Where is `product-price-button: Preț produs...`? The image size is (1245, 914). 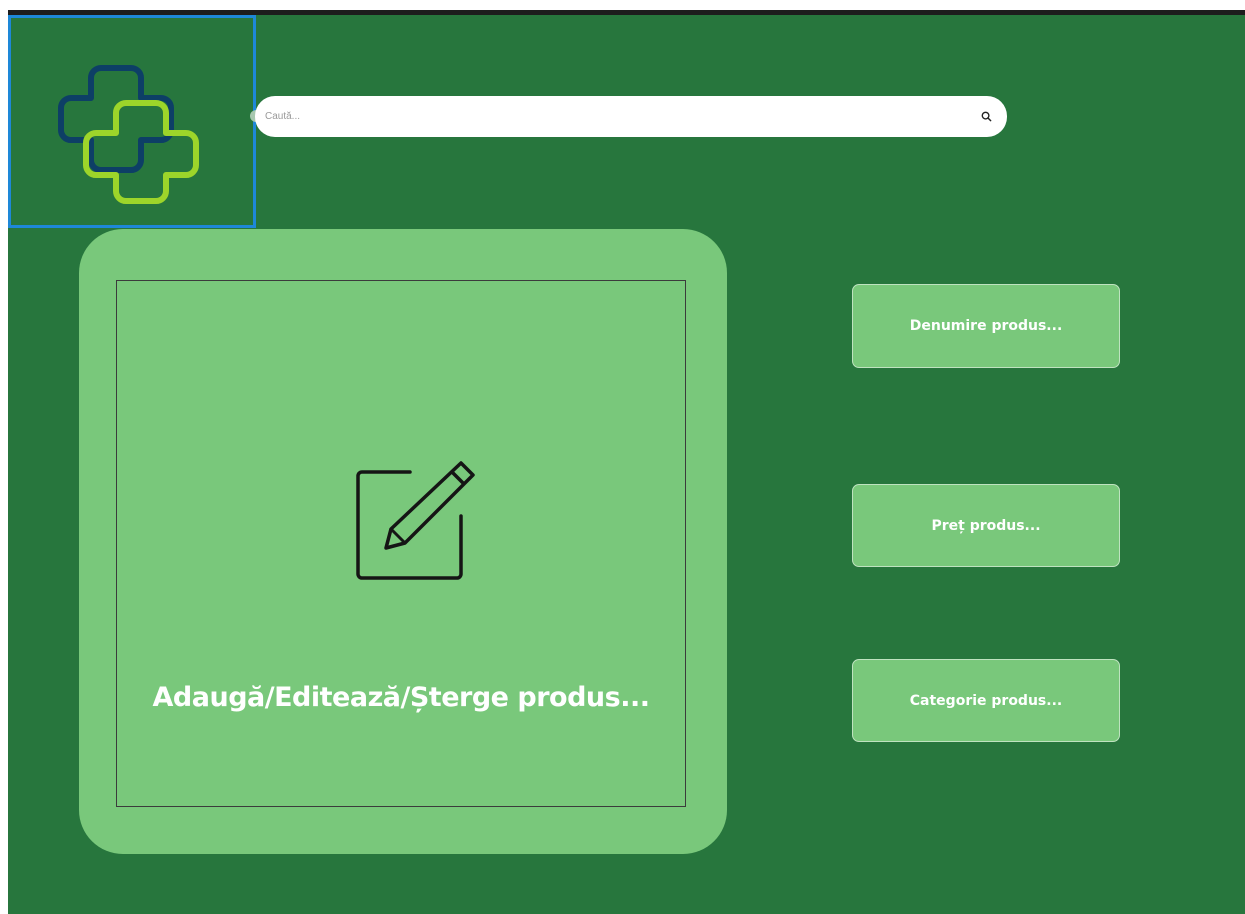 product-price-button: Preț produs... is located at coordinates (986, 525).